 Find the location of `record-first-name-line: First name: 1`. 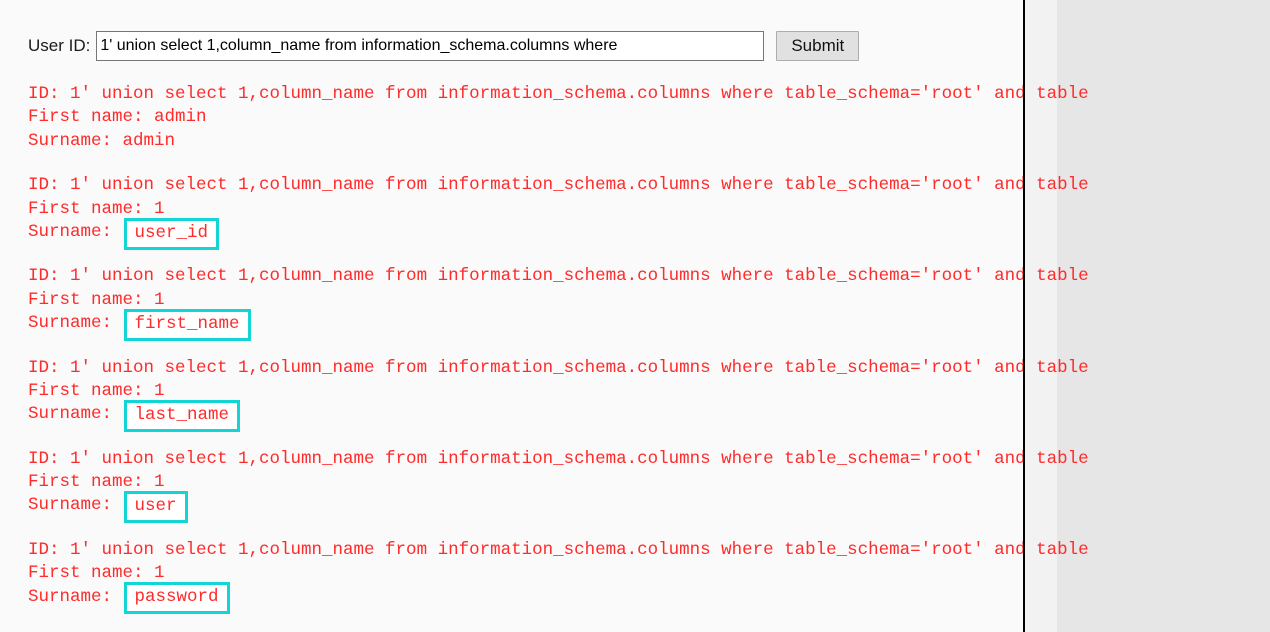

record-first-name-line: First name: 1 is located at coordinates (649, 482).